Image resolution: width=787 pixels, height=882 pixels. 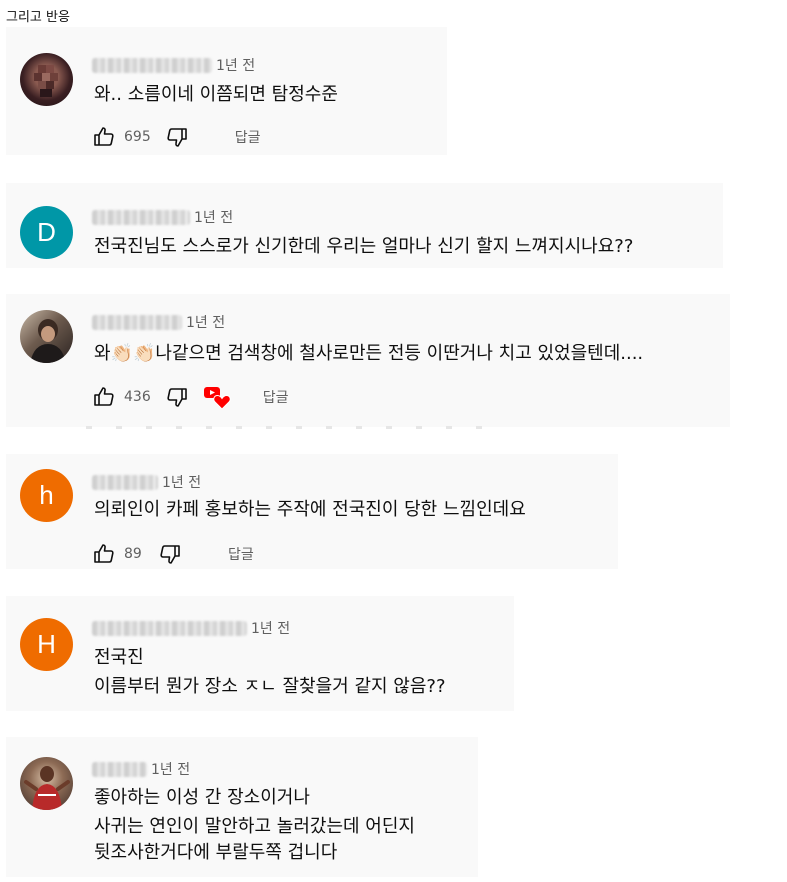 What do you see at coordinates (46, 644) in the screenshot?
I see `avatar: H` at bounding box center [46, 644].